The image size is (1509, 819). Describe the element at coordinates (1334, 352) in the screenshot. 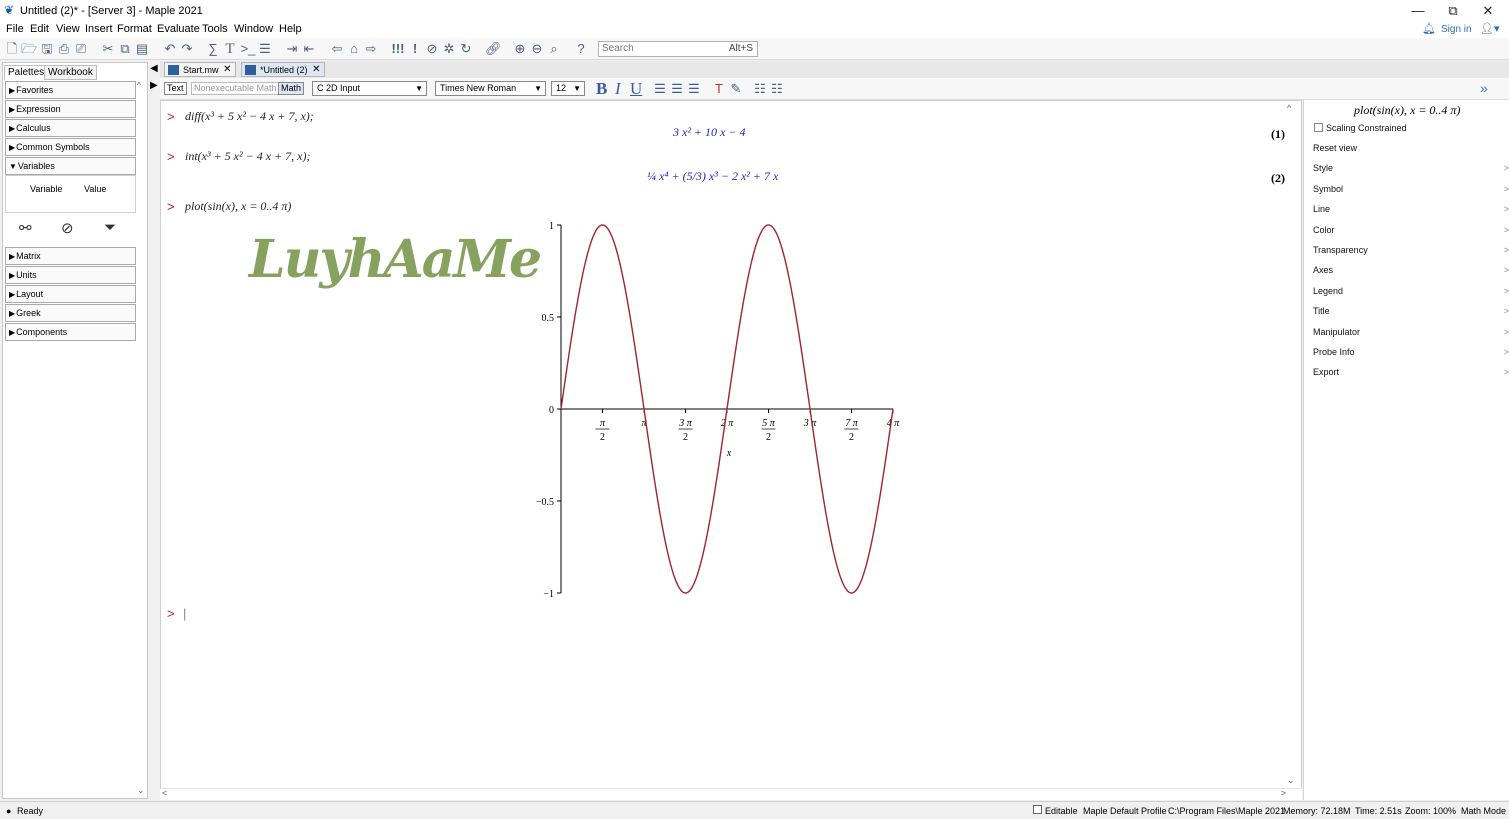

I see `context-item-probe-info: Probe Info` at that location.